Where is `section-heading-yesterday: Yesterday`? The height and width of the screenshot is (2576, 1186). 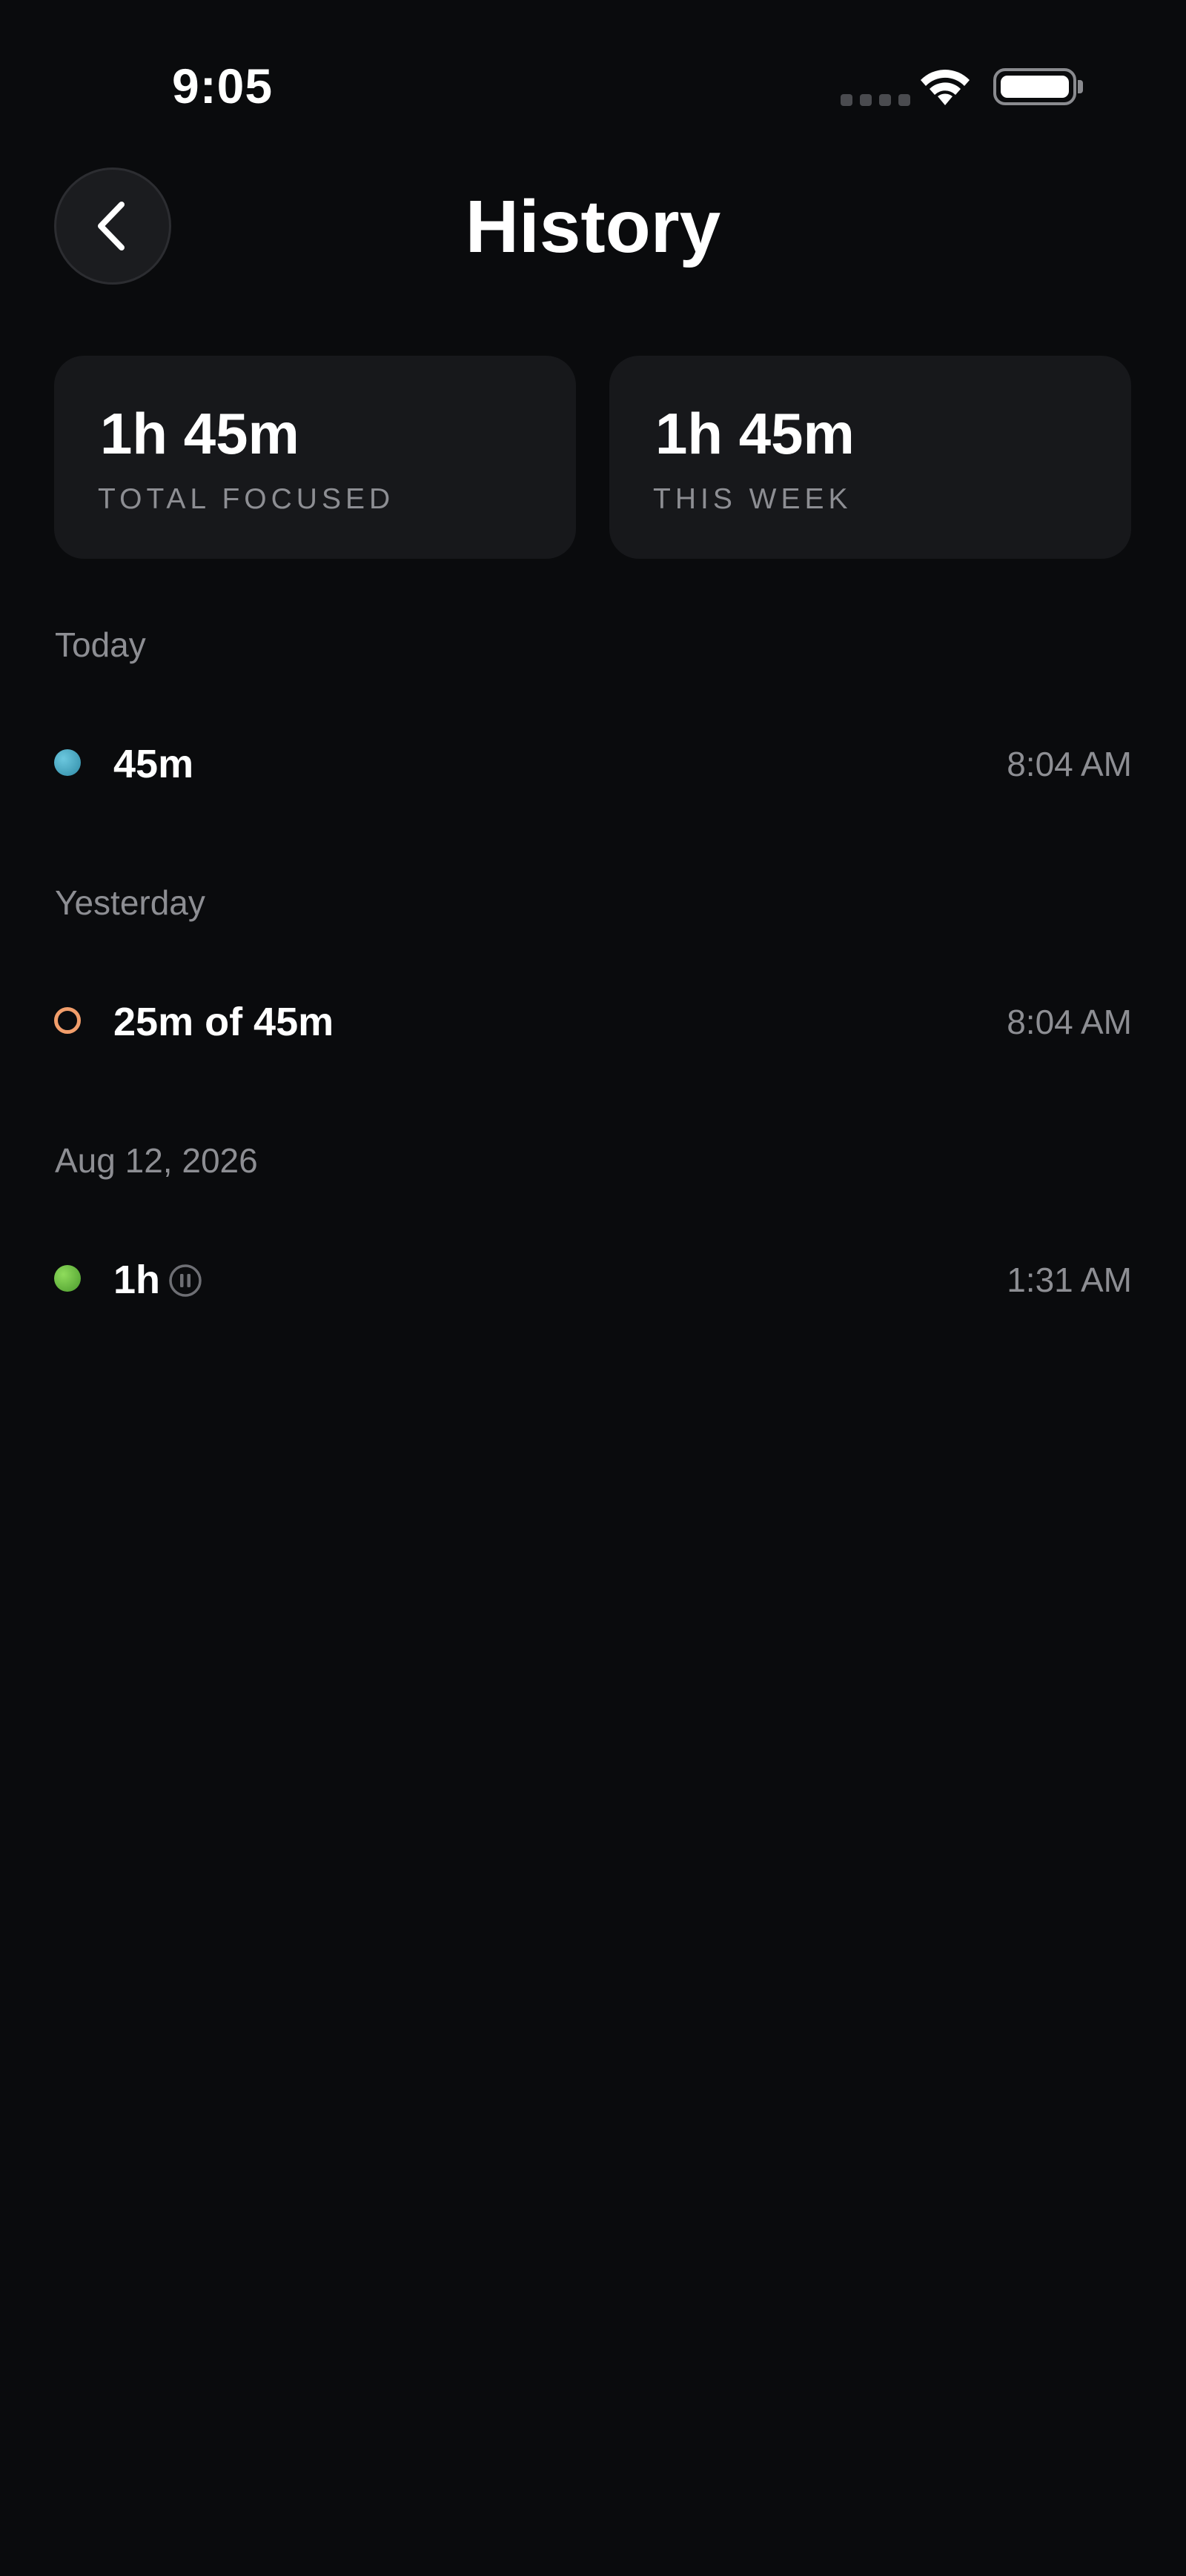
section-heading-yesterday: Yesterday is located at coordinates (130, 902).